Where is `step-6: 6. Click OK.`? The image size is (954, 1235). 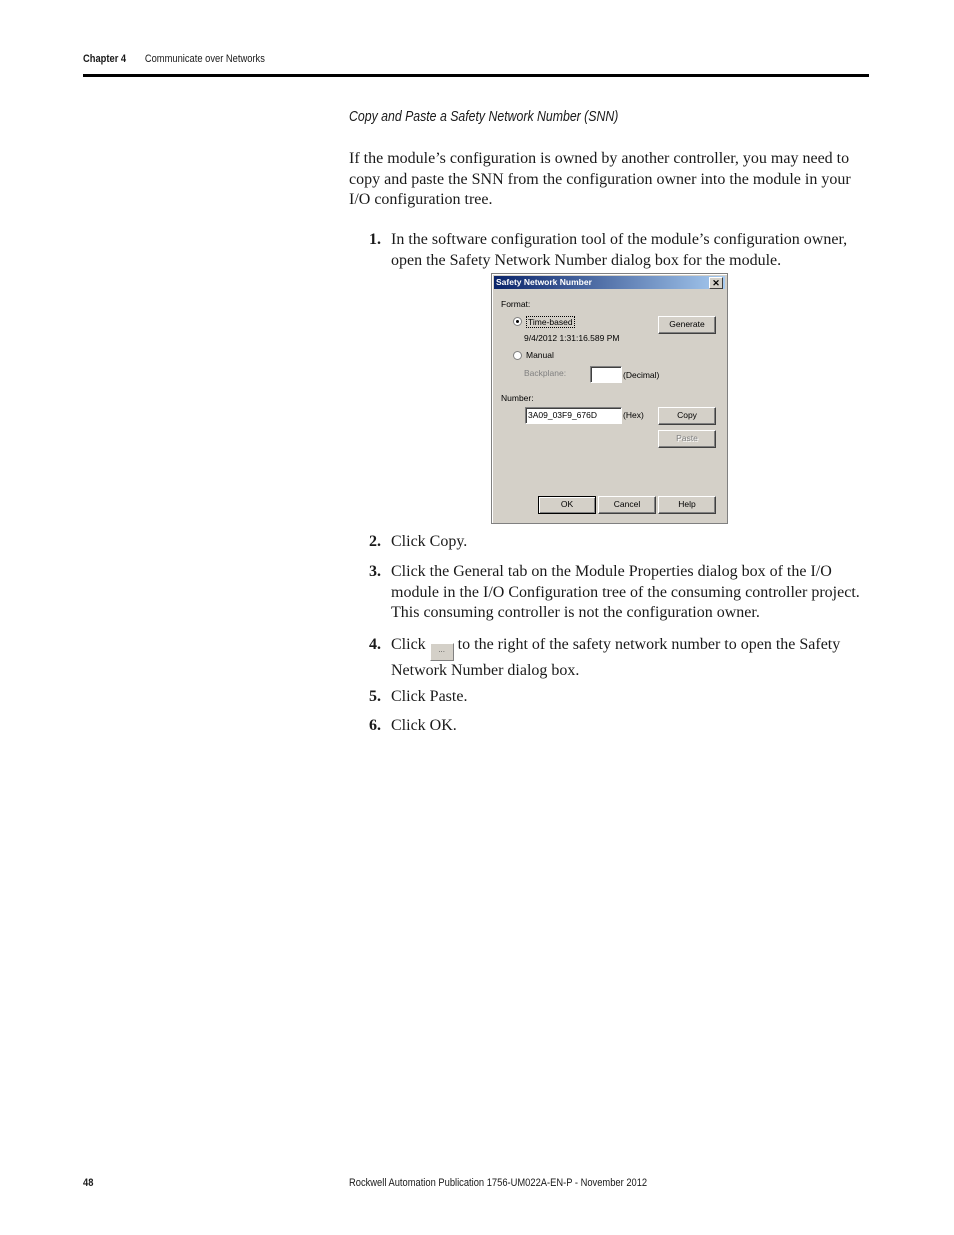
step-6: 6. Click OK. is located at coordinates (619, 726).